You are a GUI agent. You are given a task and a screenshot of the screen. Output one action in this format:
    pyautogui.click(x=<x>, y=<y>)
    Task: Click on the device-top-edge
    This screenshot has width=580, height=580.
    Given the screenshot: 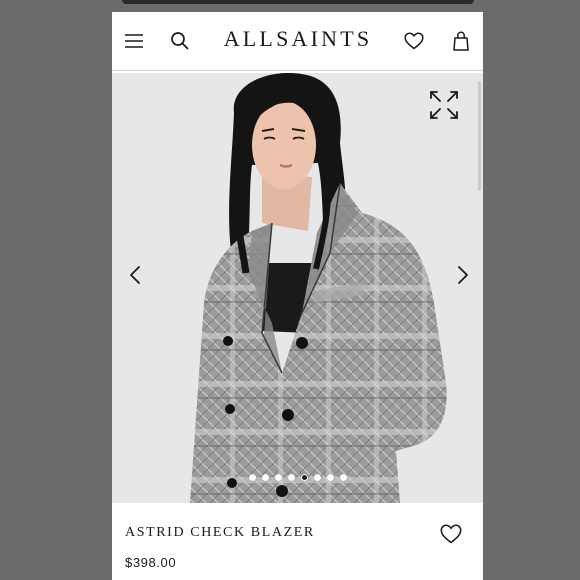 What is the action you would take?
    pyautogui.click(x=298, y=2)
    